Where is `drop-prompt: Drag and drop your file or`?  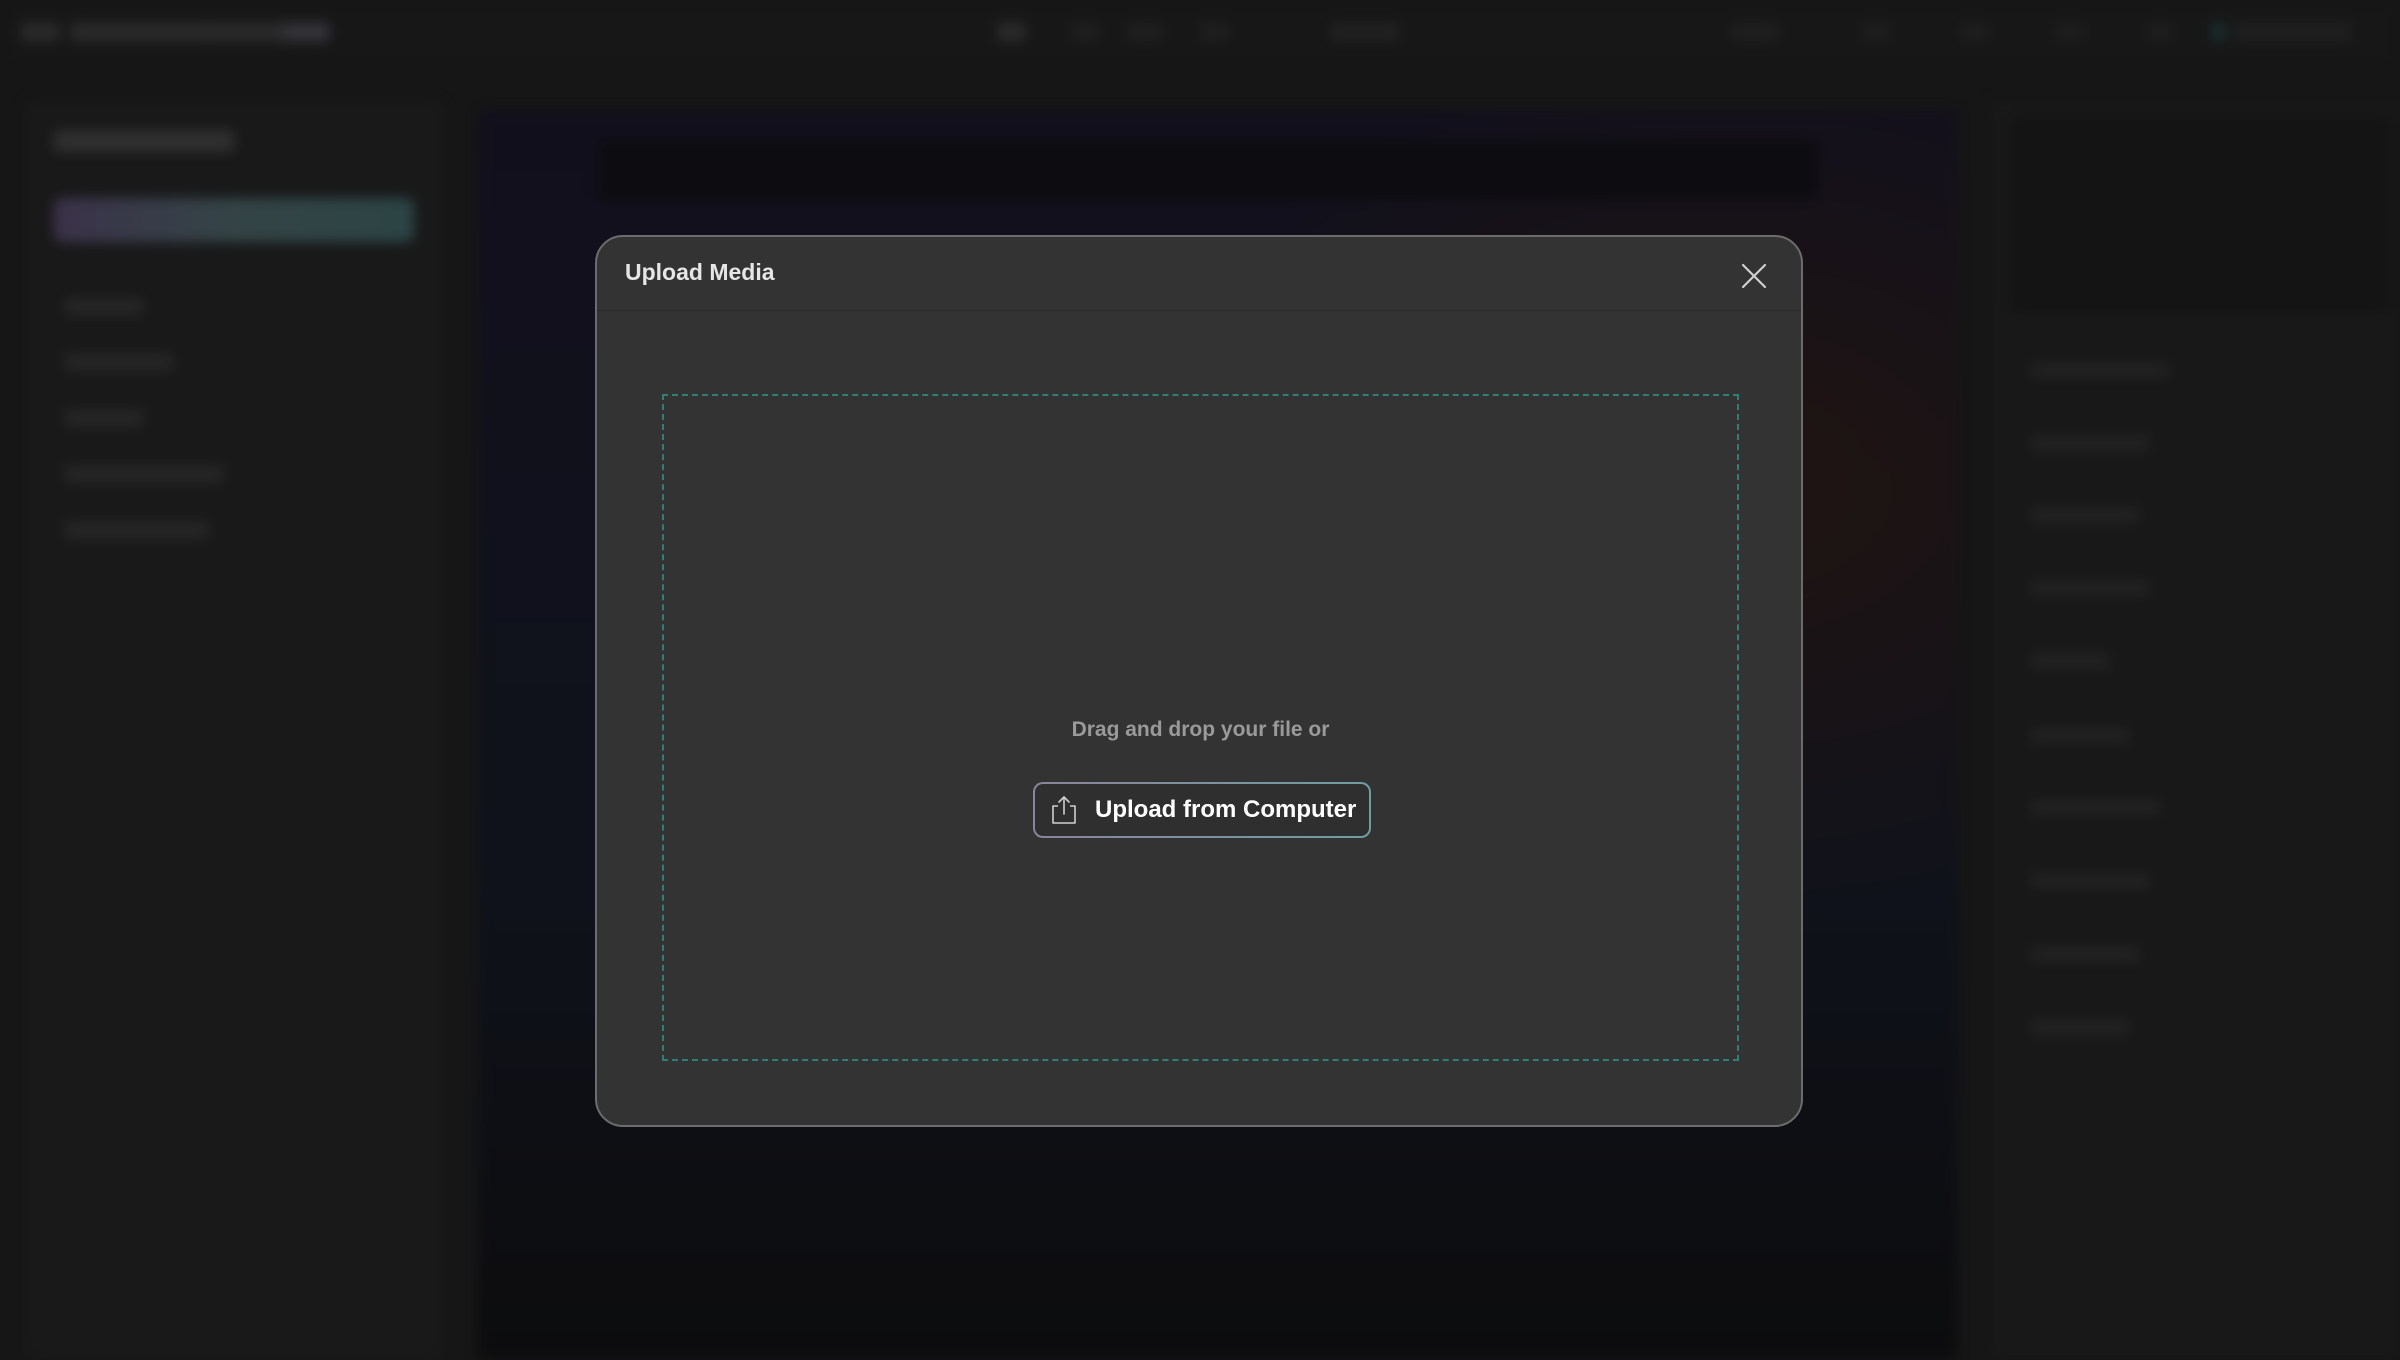 drop-prompt: Drag and drop your file or is located at coordinates (1200, 729).